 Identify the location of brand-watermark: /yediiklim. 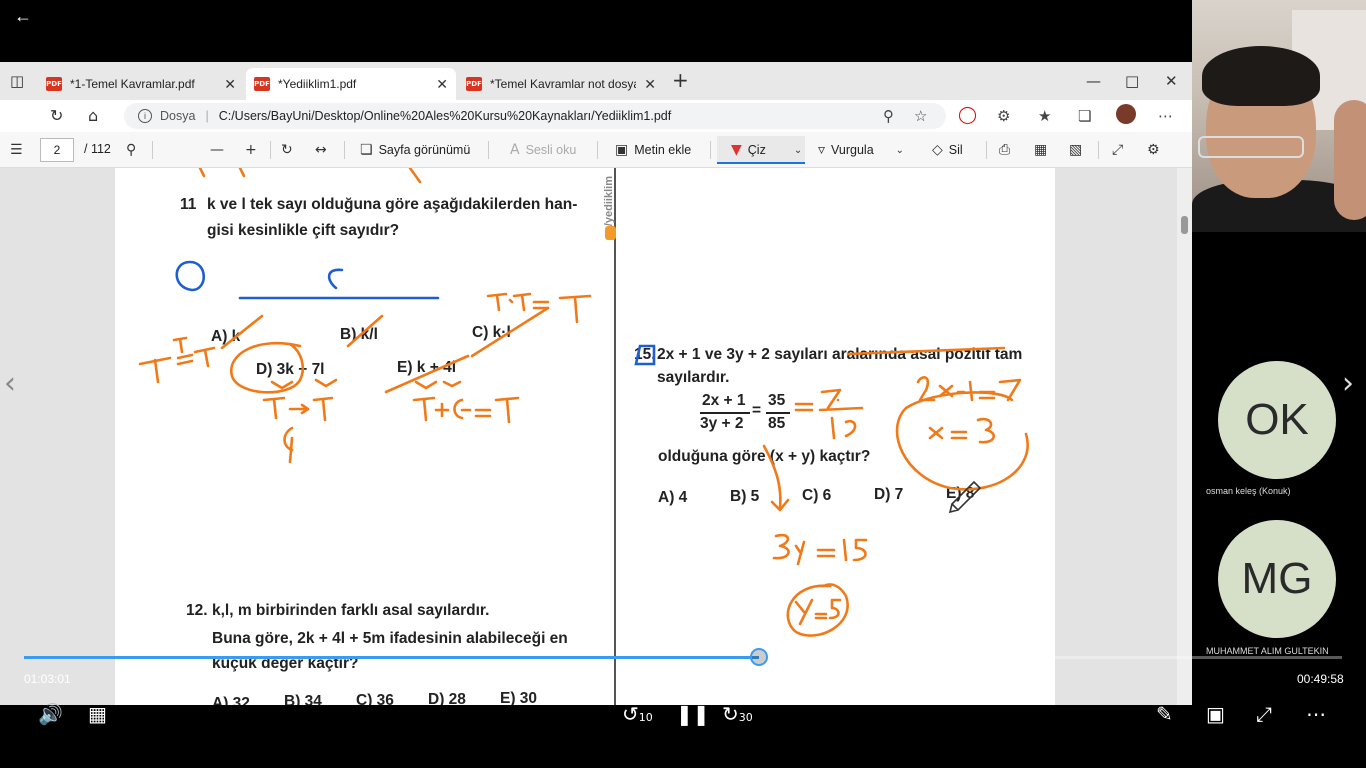
(609, 201).